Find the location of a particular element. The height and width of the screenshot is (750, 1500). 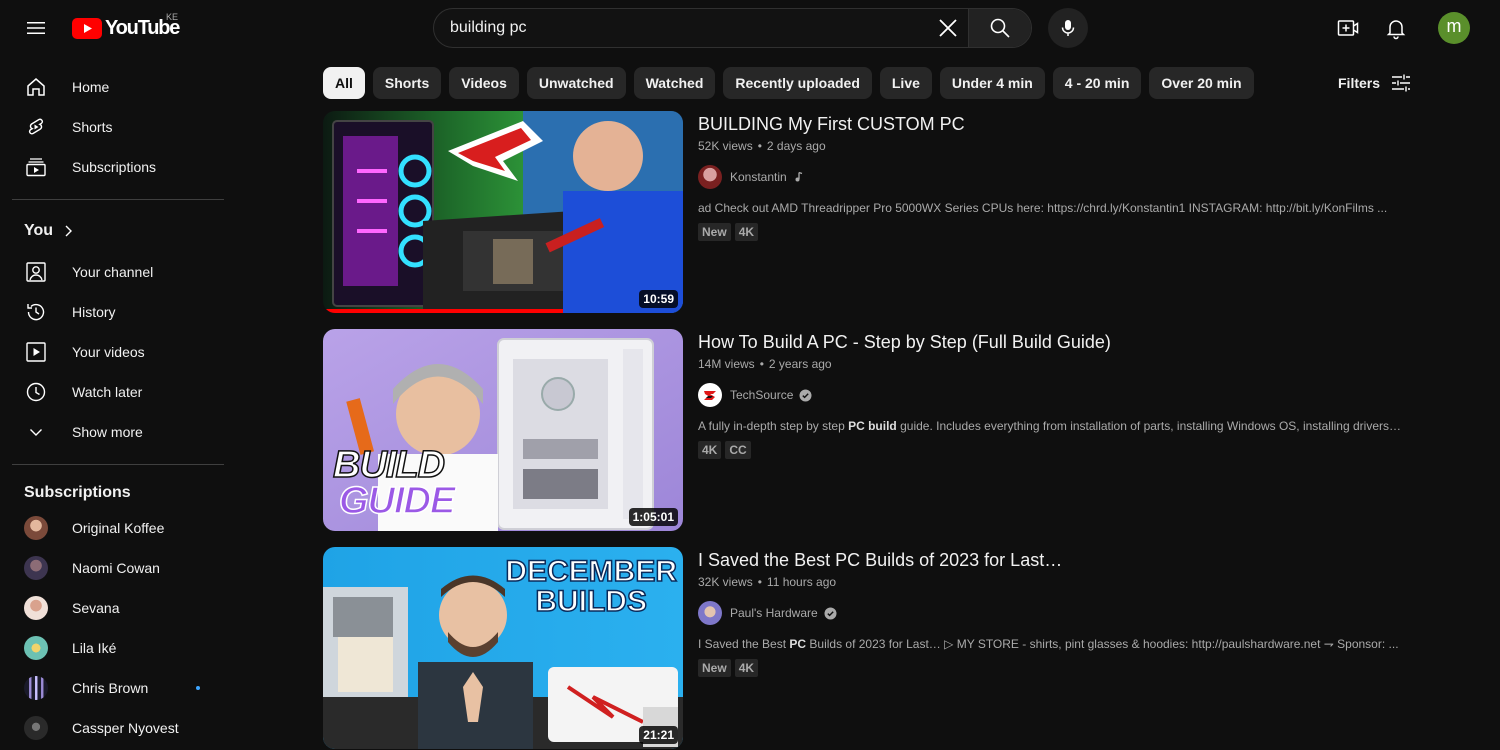

sidebar-you-heading: You is located at coordinates (118, 231).